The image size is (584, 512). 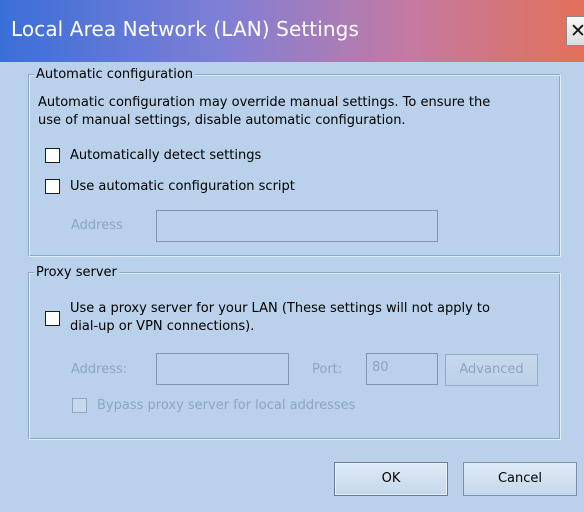 I want to click on close-icon: ✕, so click(x=577, y=31).